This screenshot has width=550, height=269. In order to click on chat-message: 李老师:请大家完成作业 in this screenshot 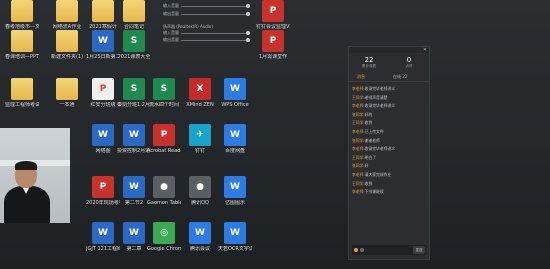, I will do `click(389, 175)`.